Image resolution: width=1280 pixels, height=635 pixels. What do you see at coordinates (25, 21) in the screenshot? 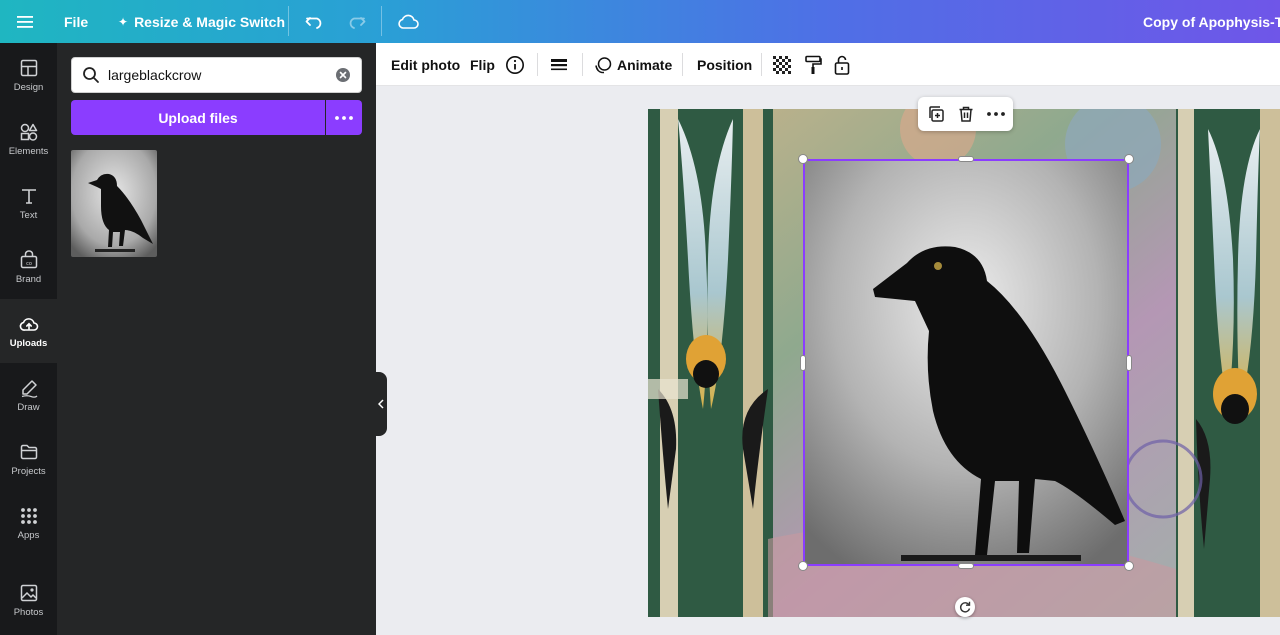
I see `hamburger-menu-icon` at bounding box center [25, 21].